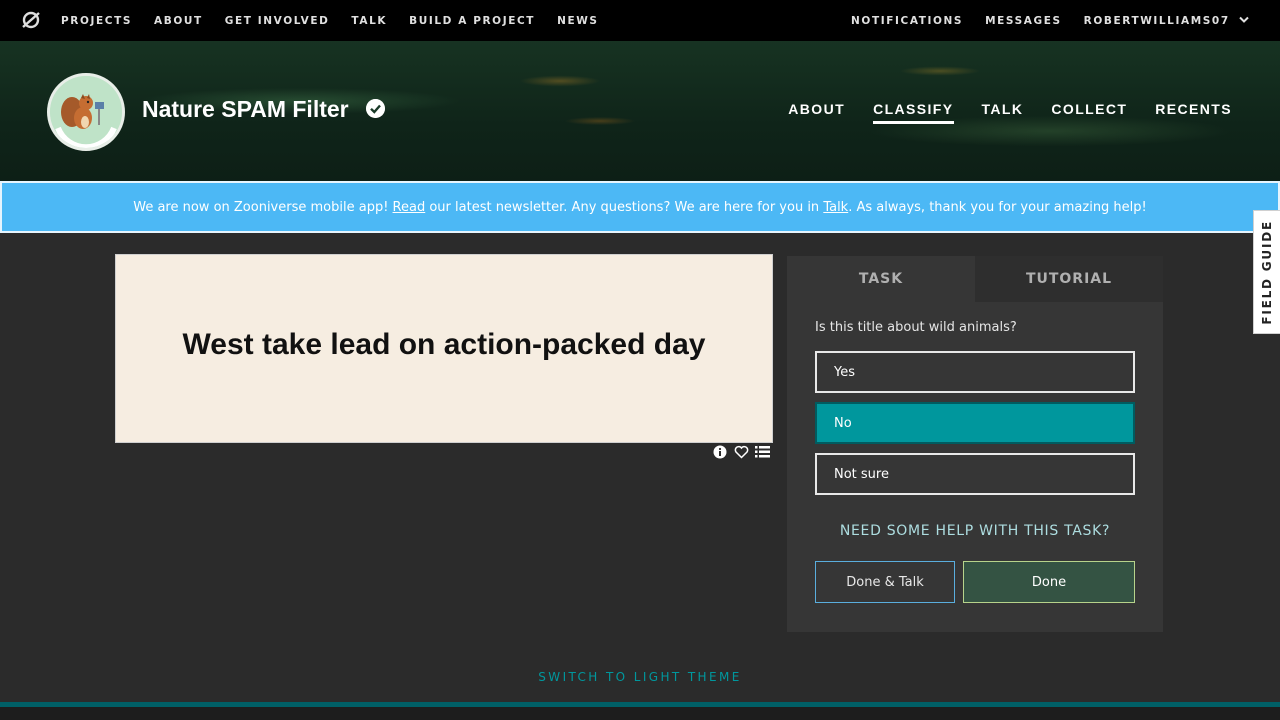 This screenshot has height=720, width=1280. I want to click on field-guide-label: FIELD GUIDE, so click(1267, 272).